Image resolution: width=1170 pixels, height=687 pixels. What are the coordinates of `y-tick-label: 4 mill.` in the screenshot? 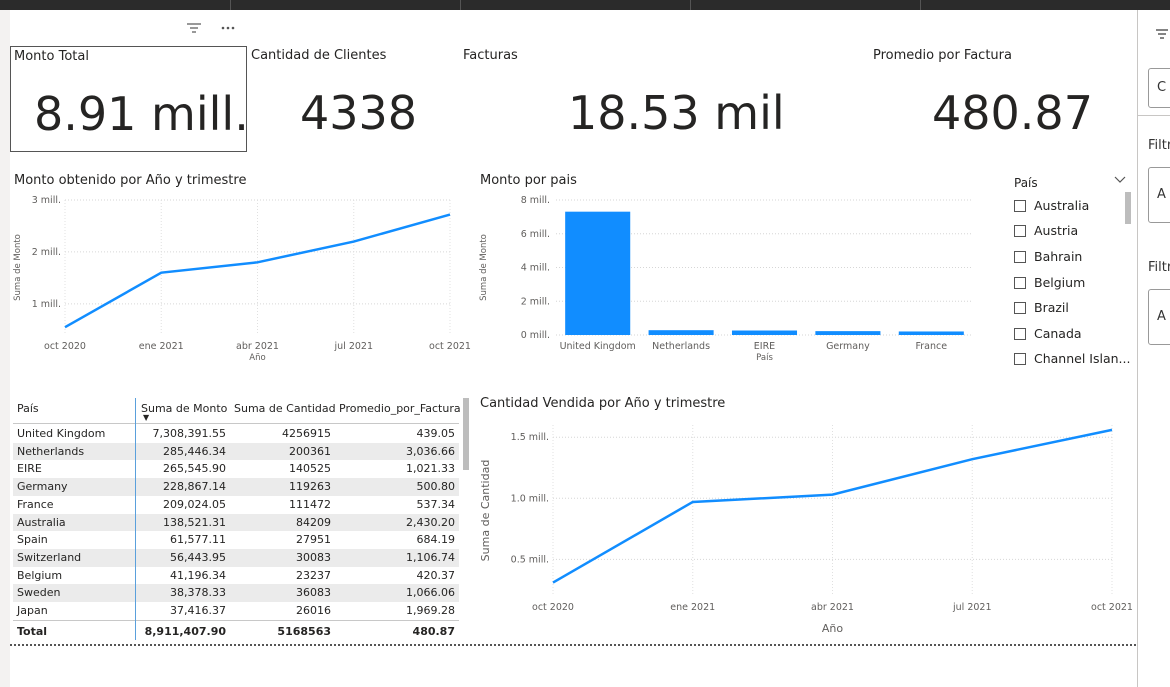 It's located at (535, 268).